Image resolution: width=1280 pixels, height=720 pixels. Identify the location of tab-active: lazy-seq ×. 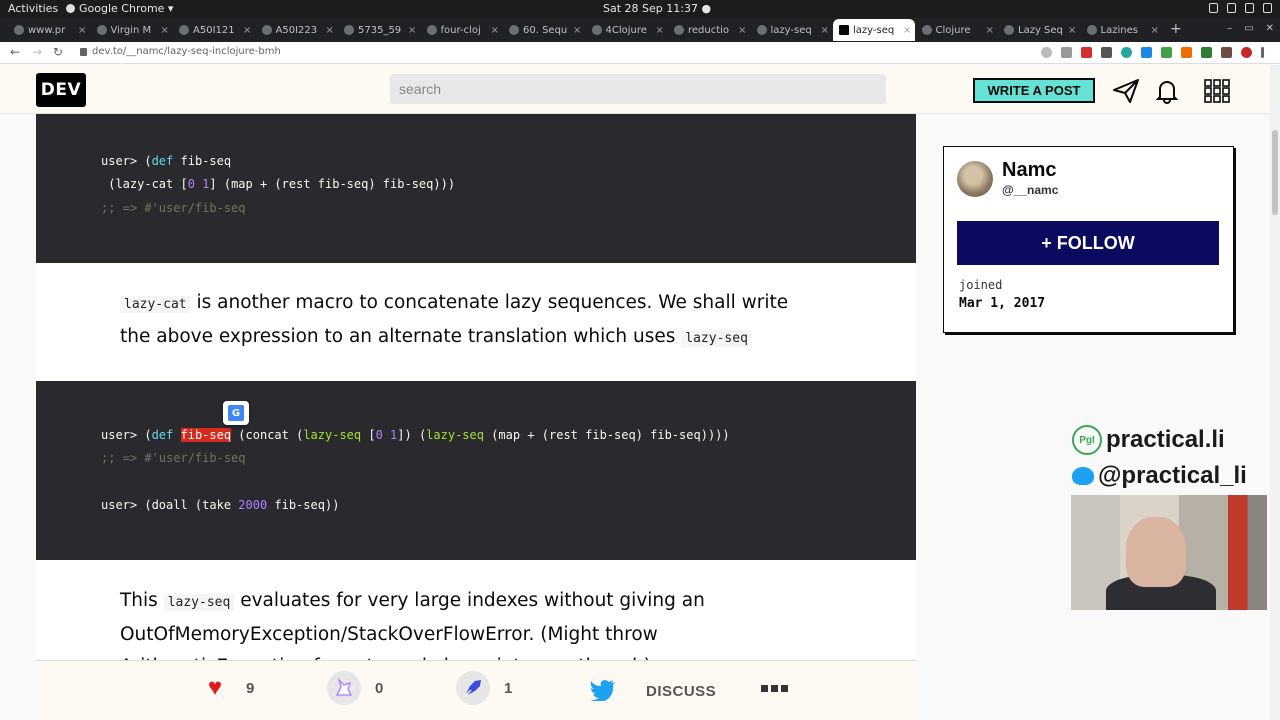
(874, 30).